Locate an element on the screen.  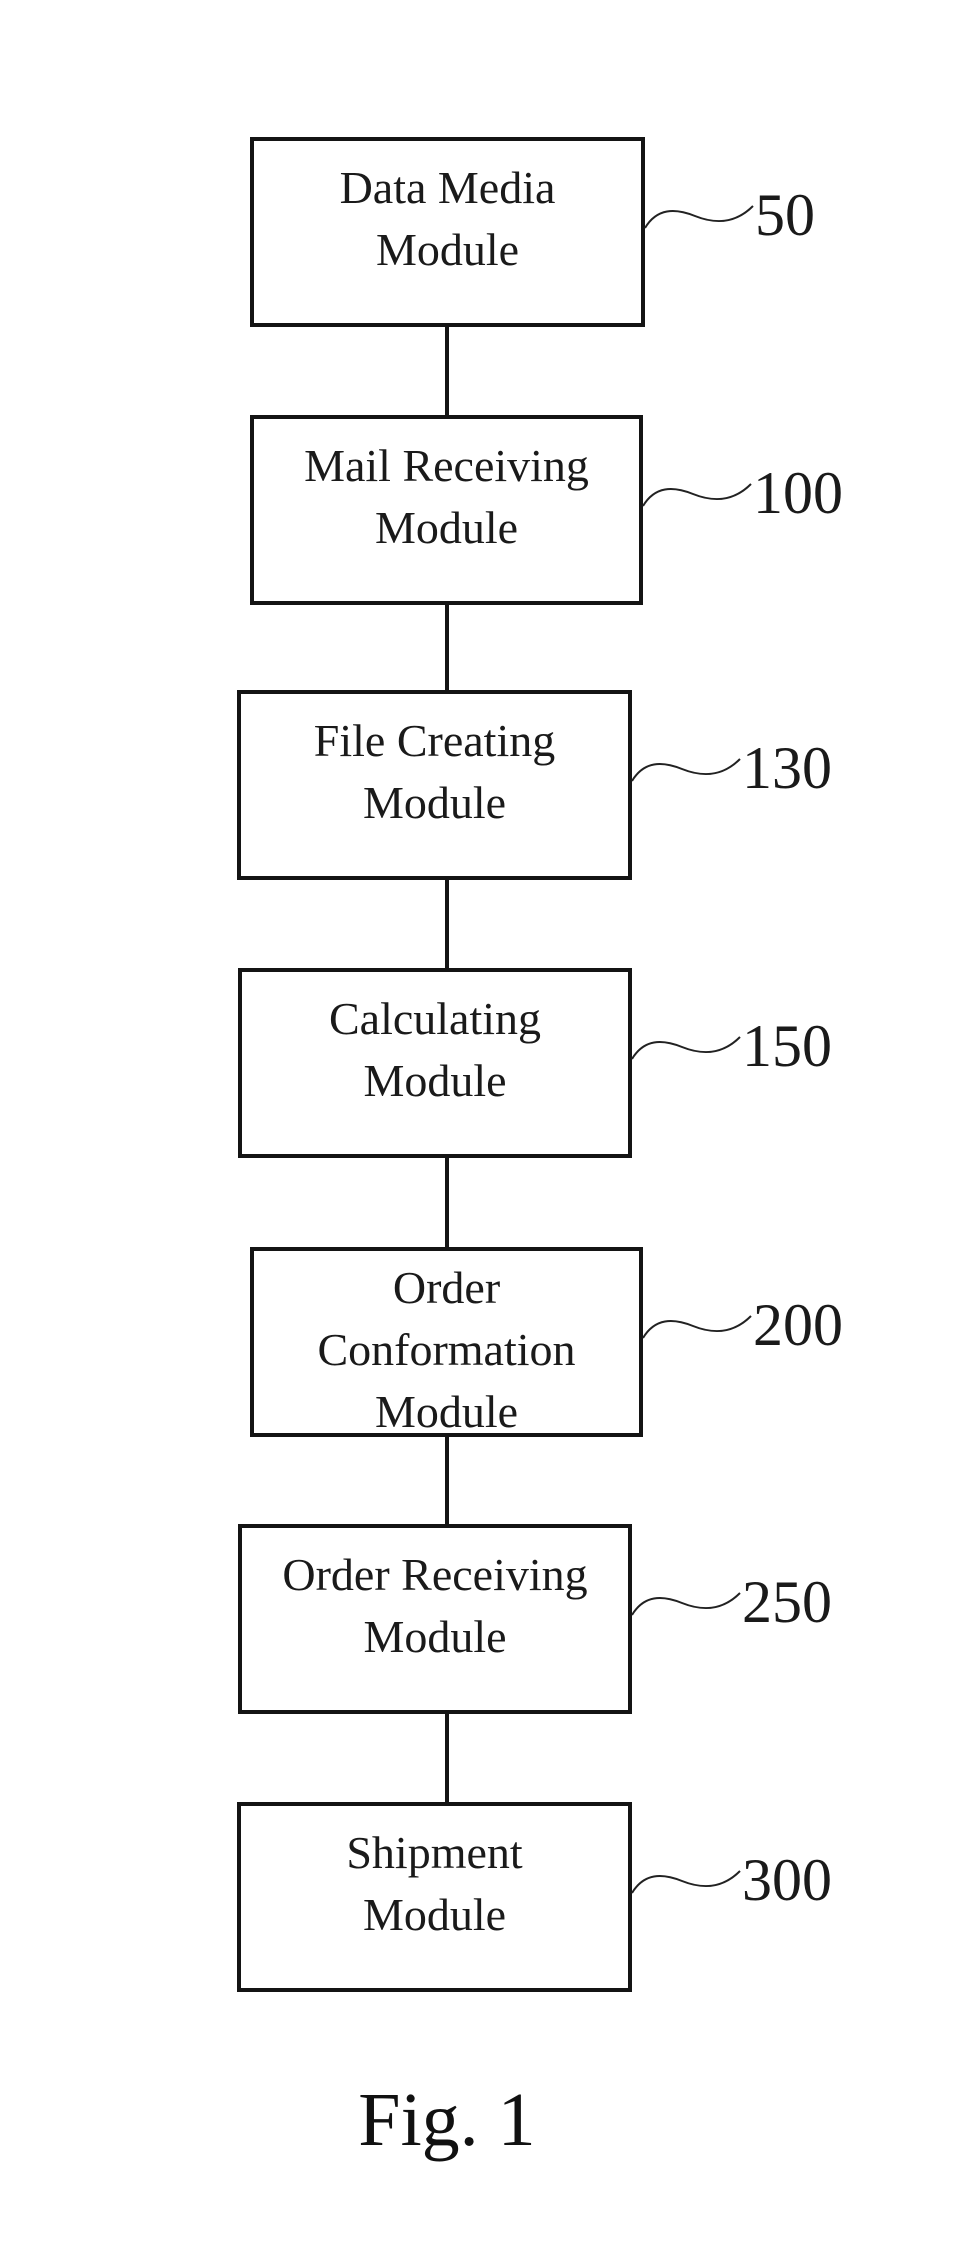
module-box-order-receiving: Order Receiving Module is located at coordinates (435, 1619).